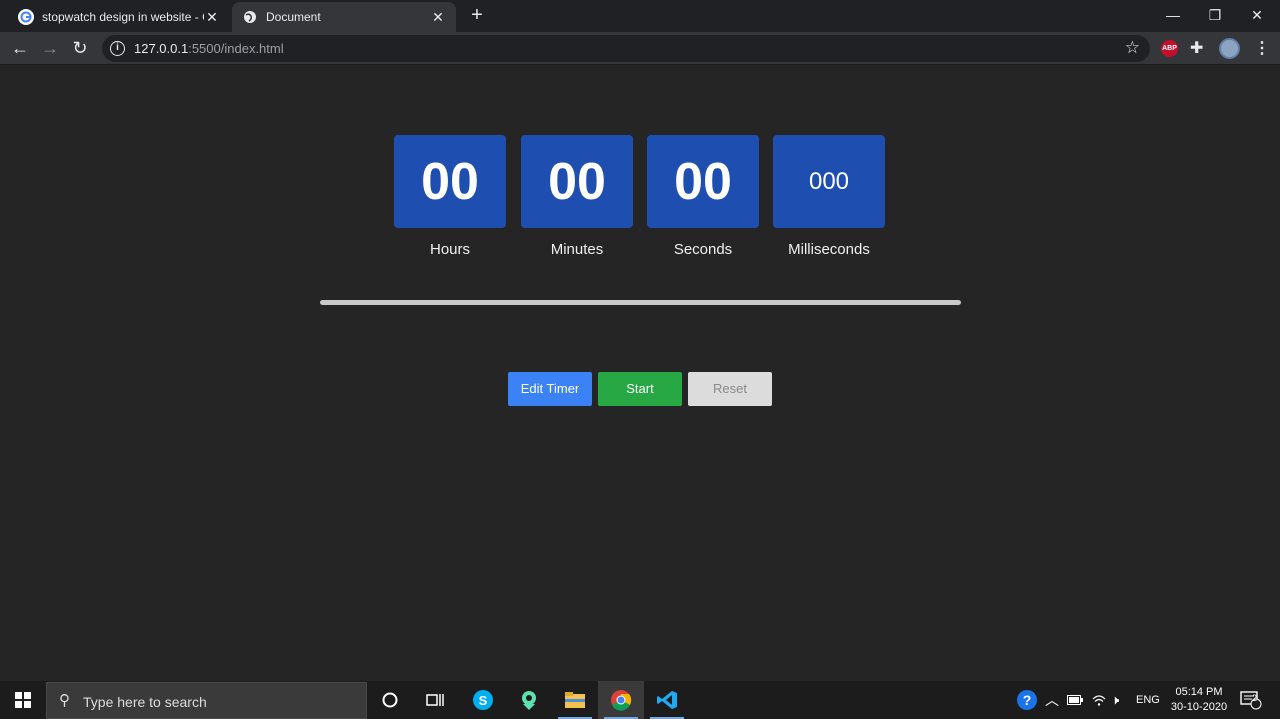  What do you see at coordinates (435, 700) in the screenshot?
I see `task-view-icon` at bounding box center [435, 700].